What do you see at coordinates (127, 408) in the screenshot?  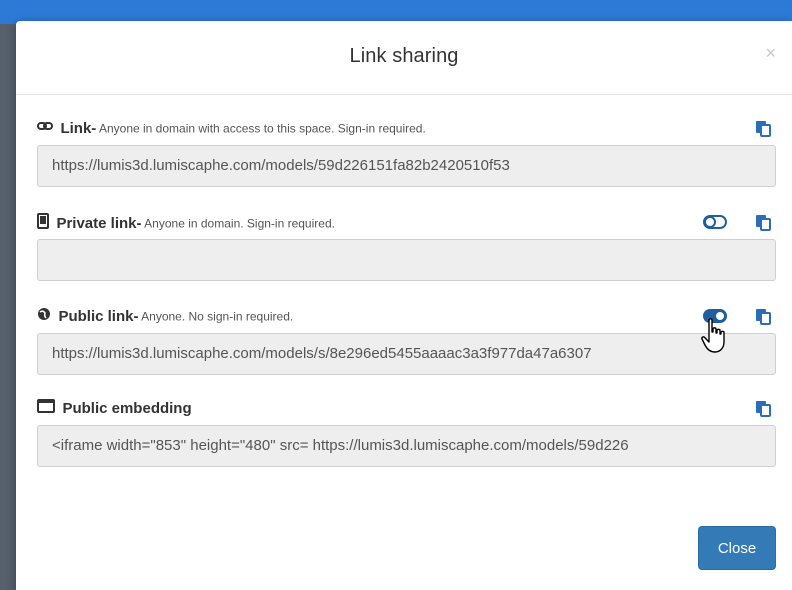 I see `public-embedding-title: Public embedding` at bounding box center [127, 408].